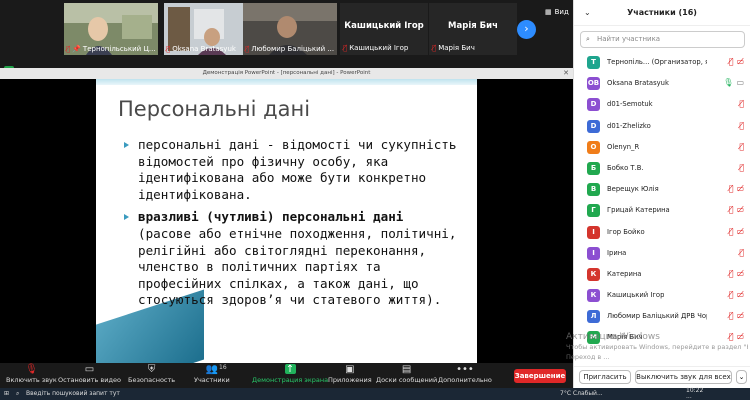  What do you see at coordinates (662, 210) in the screenshot?
I see `participant-row: Г Грицай Катерина 🎙̸ ▭̸` at bounding box center [662, 210].